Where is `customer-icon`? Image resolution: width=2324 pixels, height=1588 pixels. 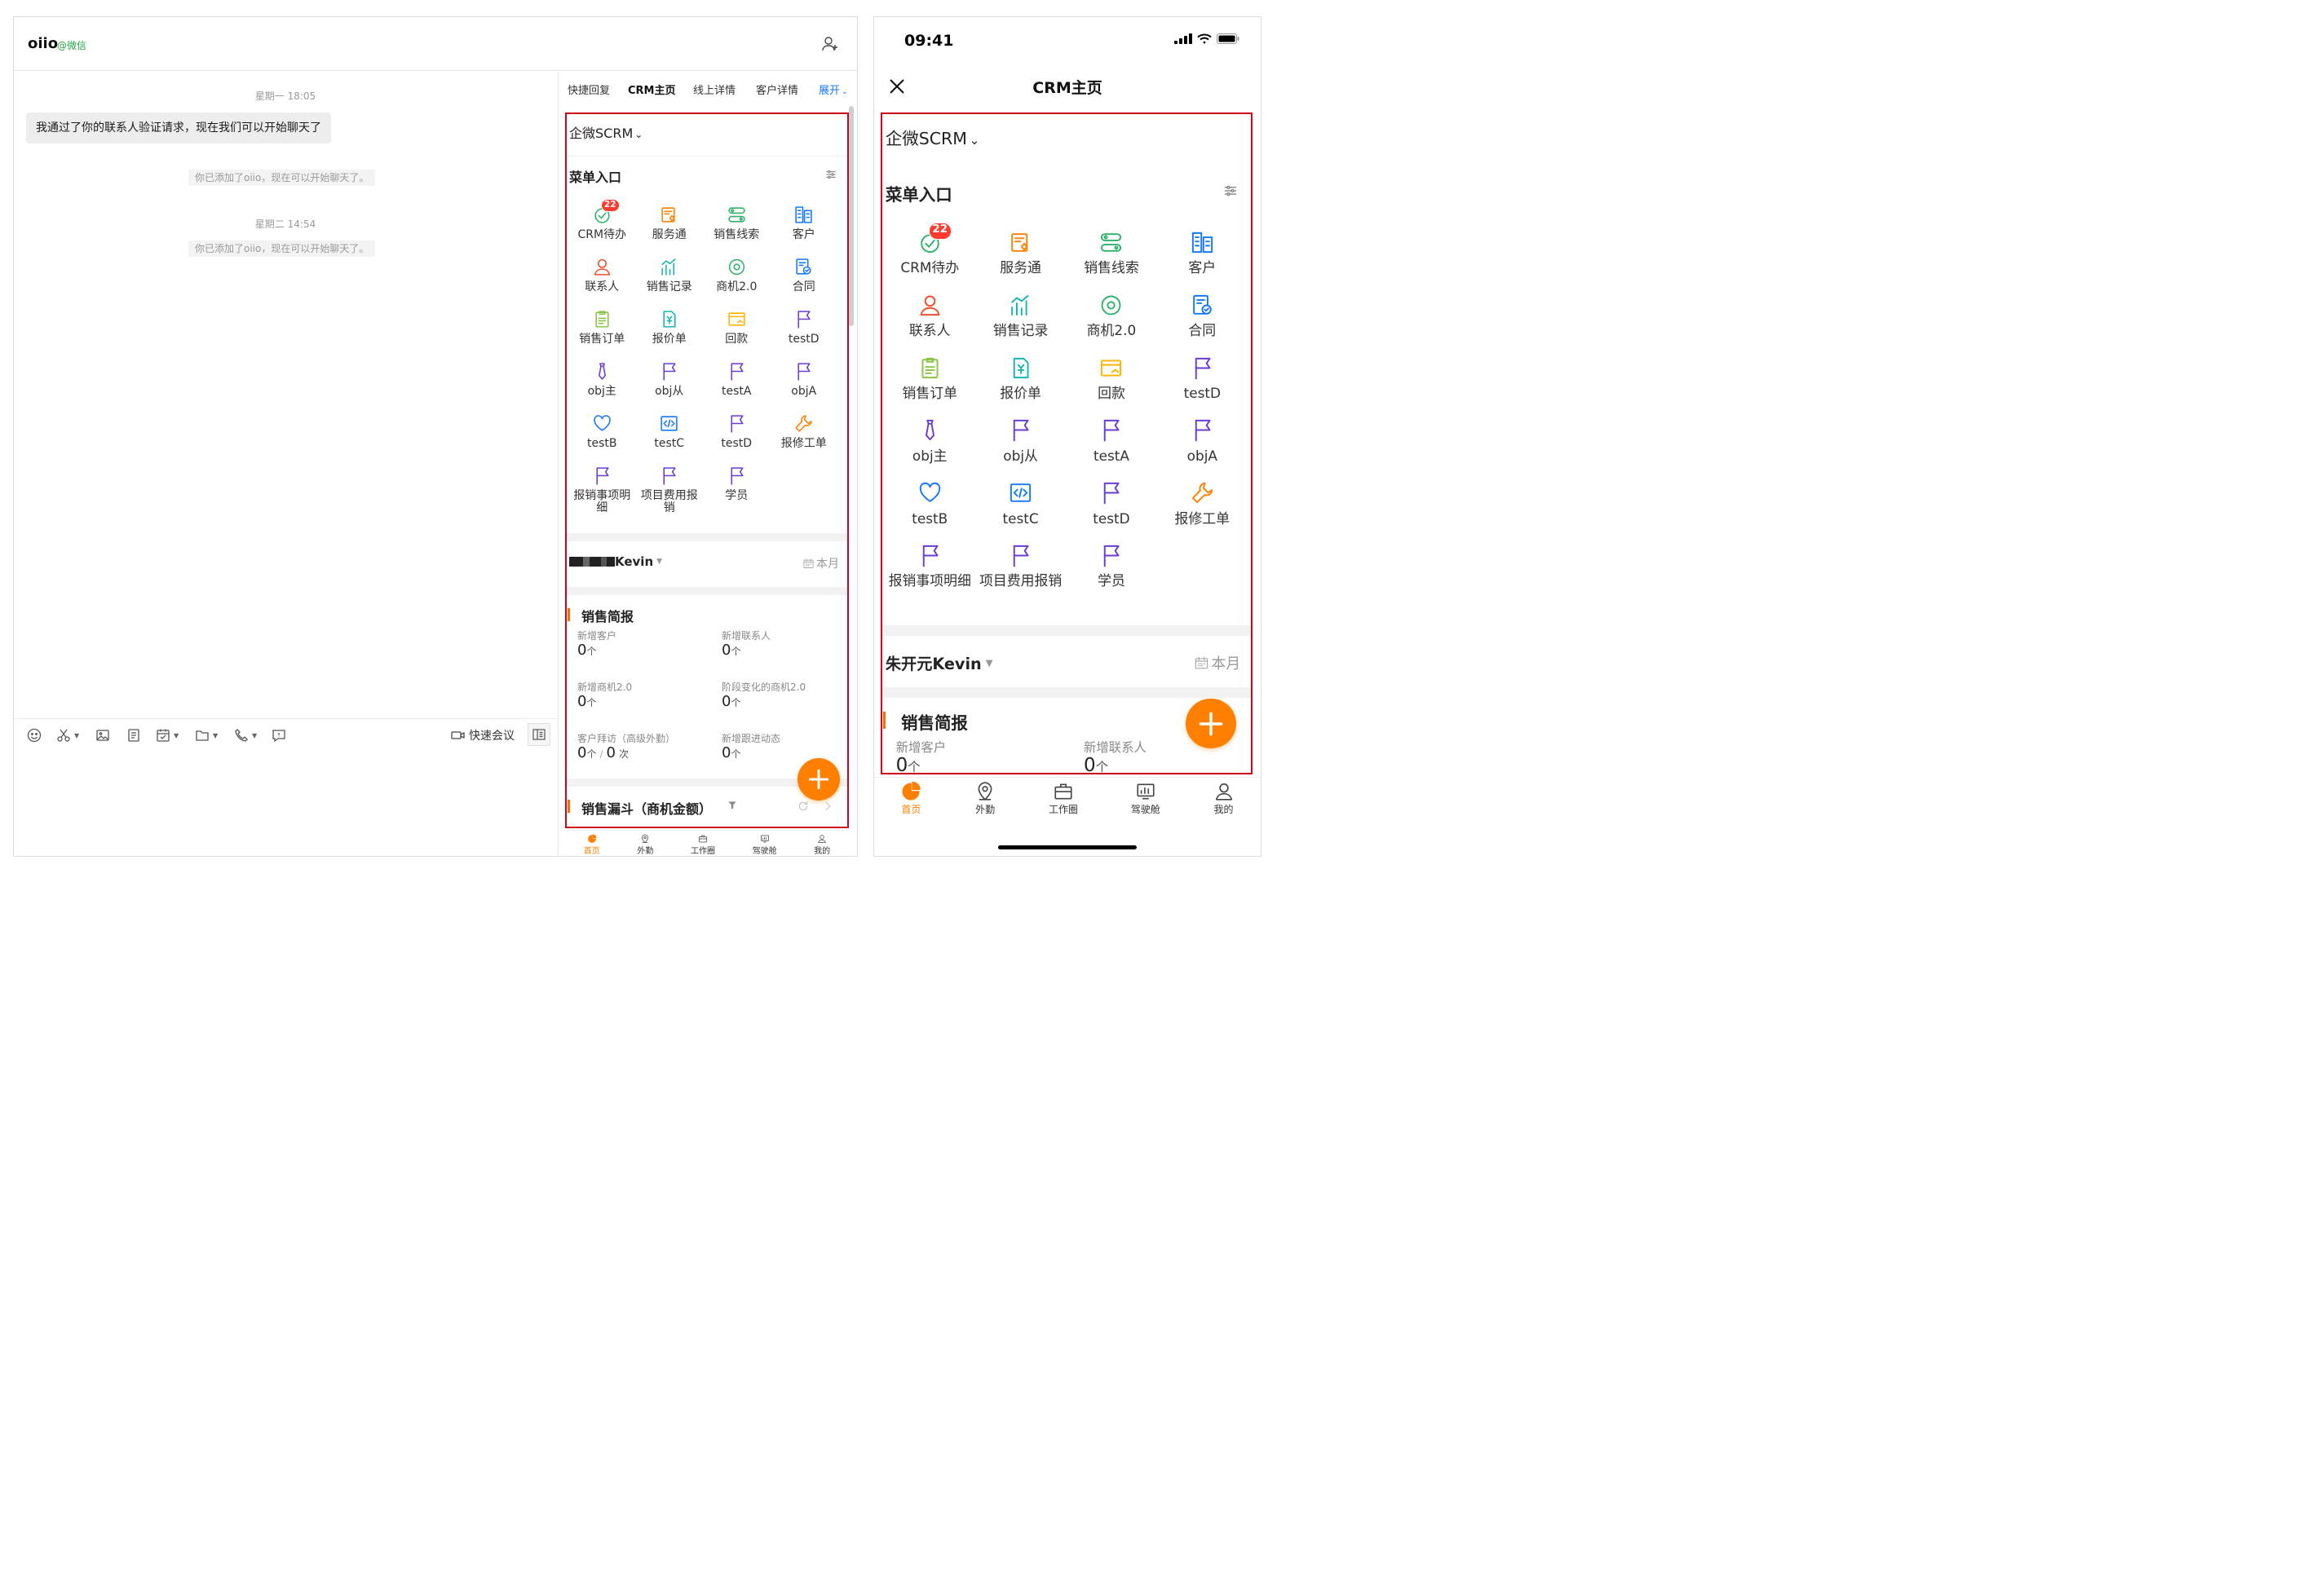 customer-icon is located at coordinates (804, 214).